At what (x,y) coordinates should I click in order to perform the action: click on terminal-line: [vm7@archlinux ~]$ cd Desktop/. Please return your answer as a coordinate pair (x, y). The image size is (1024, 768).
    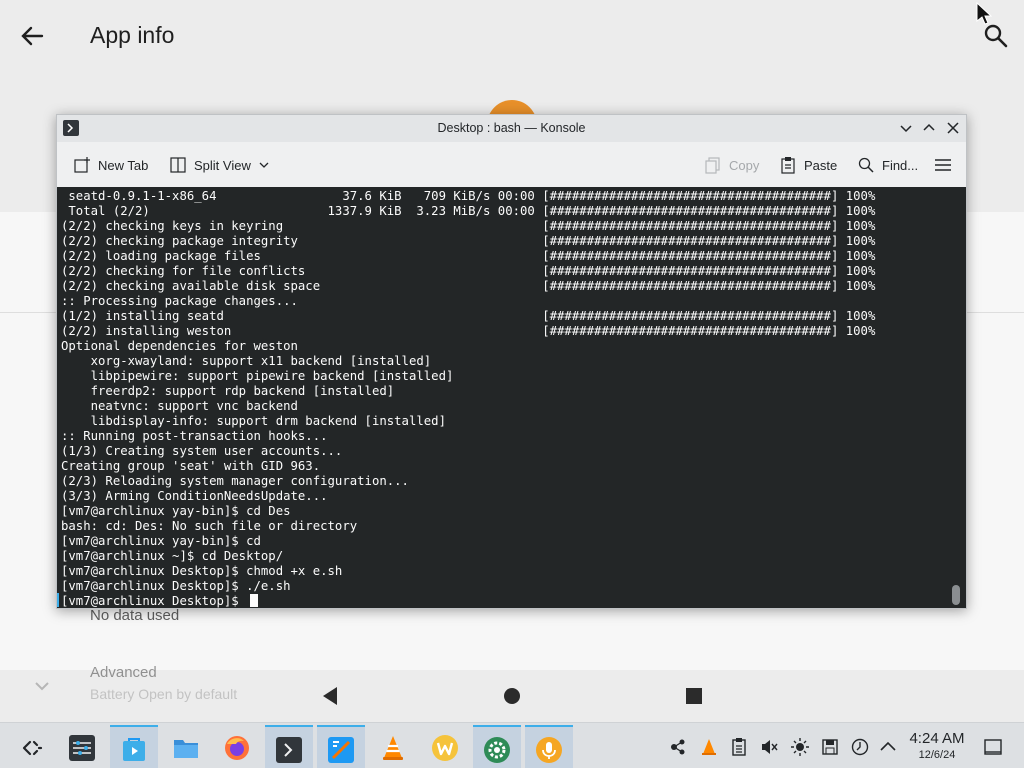
    Looking at the image, I should click on (172, 556).